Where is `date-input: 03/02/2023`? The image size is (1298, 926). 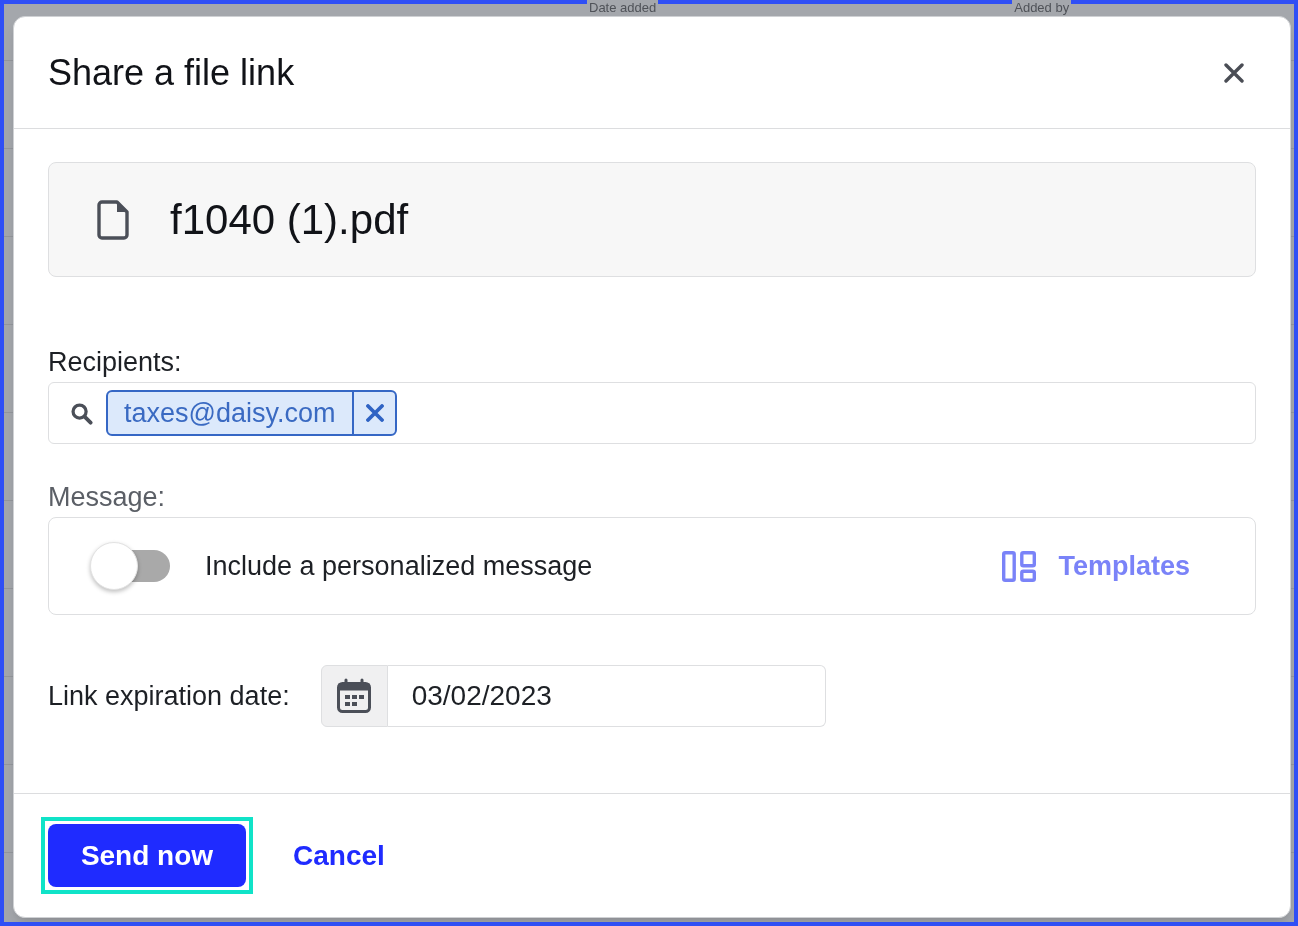 date-input: 03/02/2023 is located at coordinates (606, 696).